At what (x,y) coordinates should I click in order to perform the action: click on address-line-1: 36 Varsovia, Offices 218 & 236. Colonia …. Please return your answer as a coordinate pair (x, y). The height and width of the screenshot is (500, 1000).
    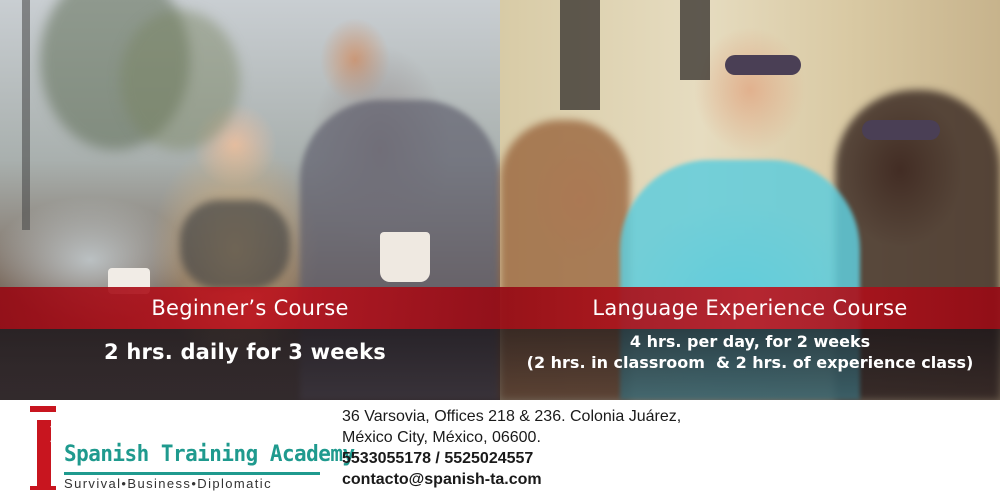
    Looking at the image, I should click on (512, 416).